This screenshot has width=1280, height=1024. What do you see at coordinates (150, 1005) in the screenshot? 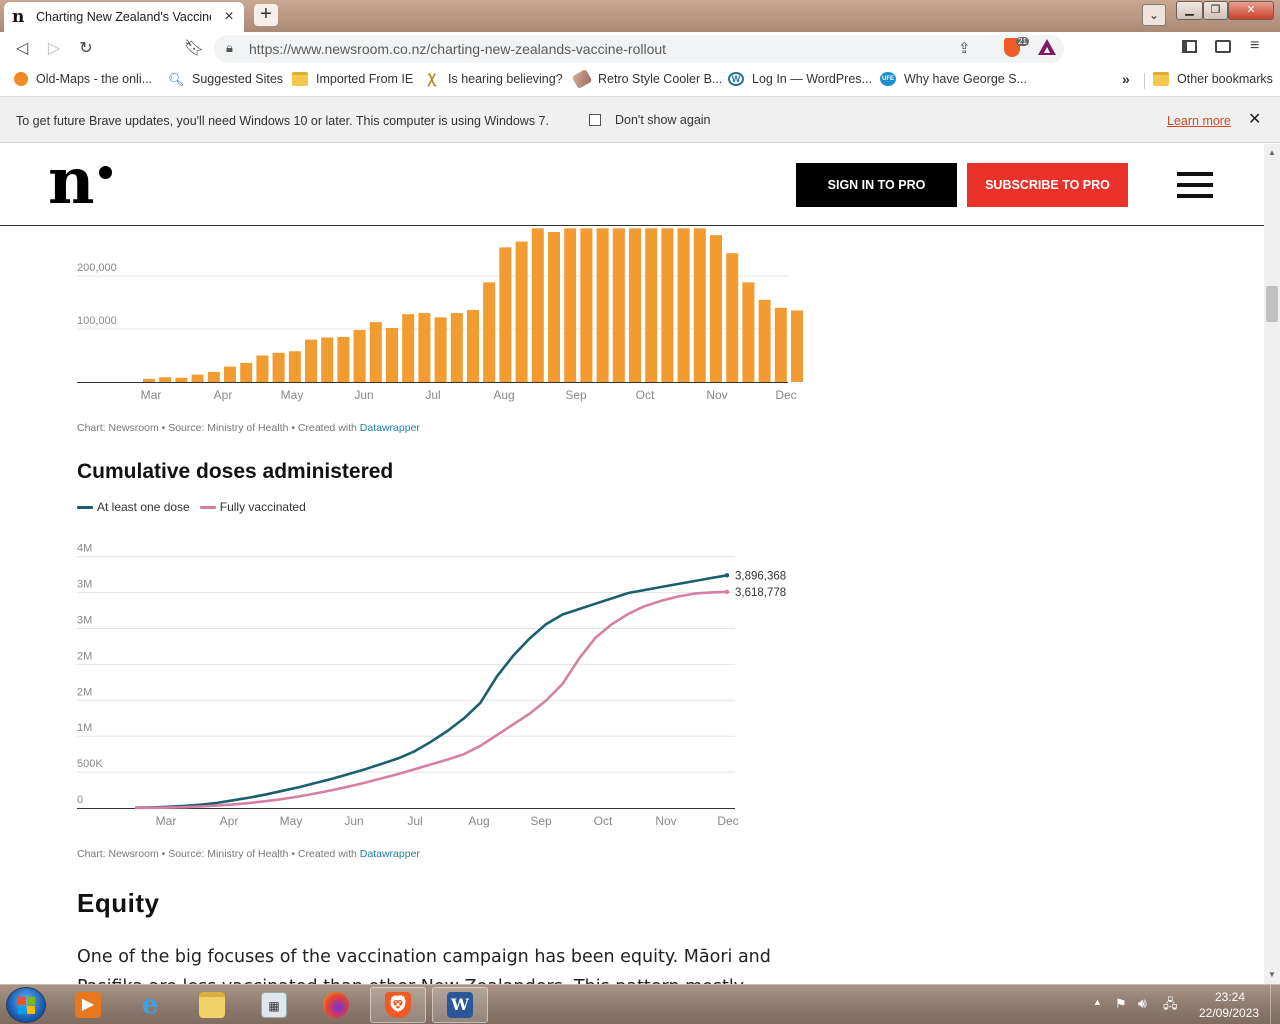
I see `taskbar-internet-explorer: e` at bounding box center [150, 1005].